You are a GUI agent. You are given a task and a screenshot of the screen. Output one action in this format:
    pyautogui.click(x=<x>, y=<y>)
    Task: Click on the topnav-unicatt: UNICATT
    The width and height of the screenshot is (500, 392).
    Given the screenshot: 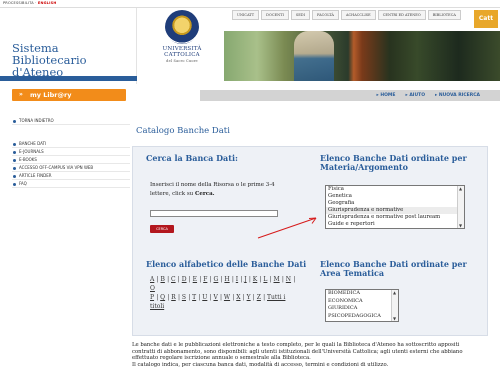 What is the action you would take?
    pyautogui.click(x=246, y=15)
    